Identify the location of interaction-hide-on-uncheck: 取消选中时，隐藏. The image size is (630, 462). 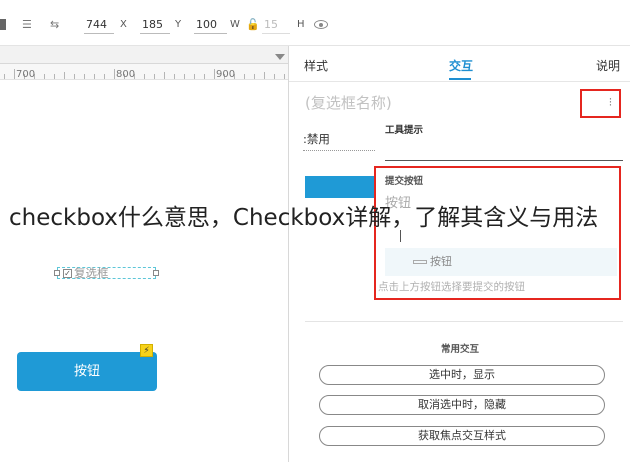
(462, 405).